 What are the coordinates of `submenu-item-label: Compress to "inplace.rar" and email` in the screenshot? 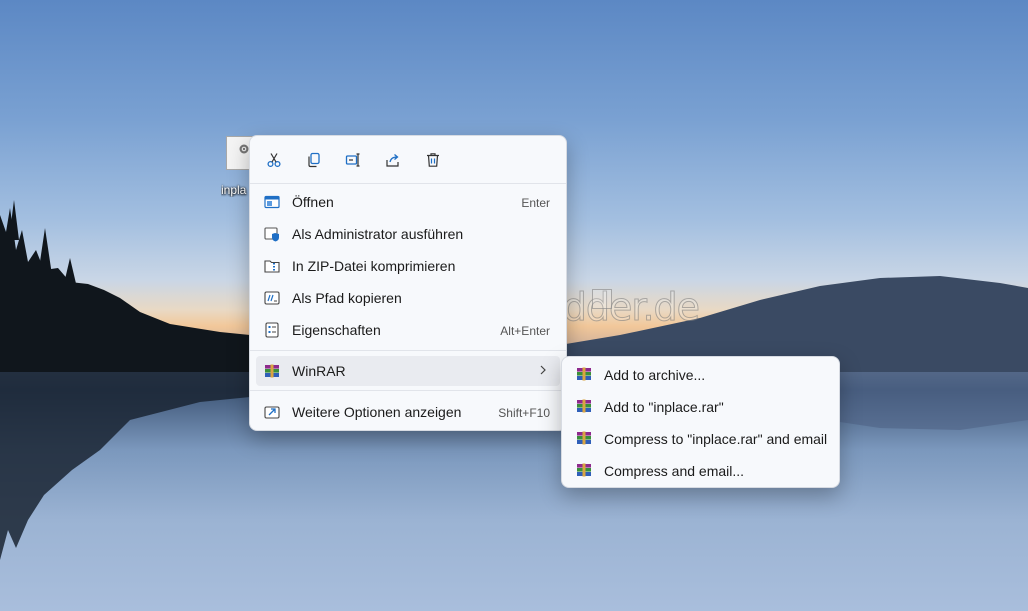 It's located at (716, 439).